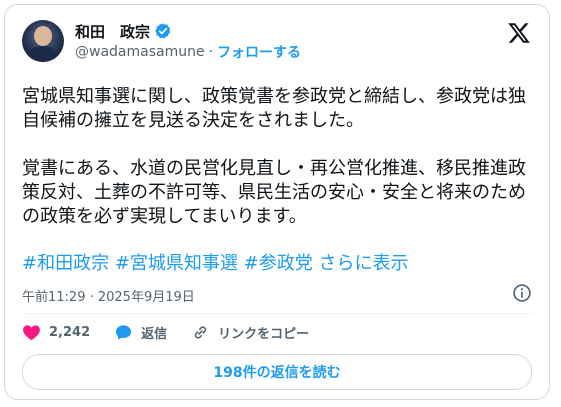  What do you see at coordinates (259, 52) in the screenshot?
I see `follow-button: フォローする` at bounding box center [259, 52].